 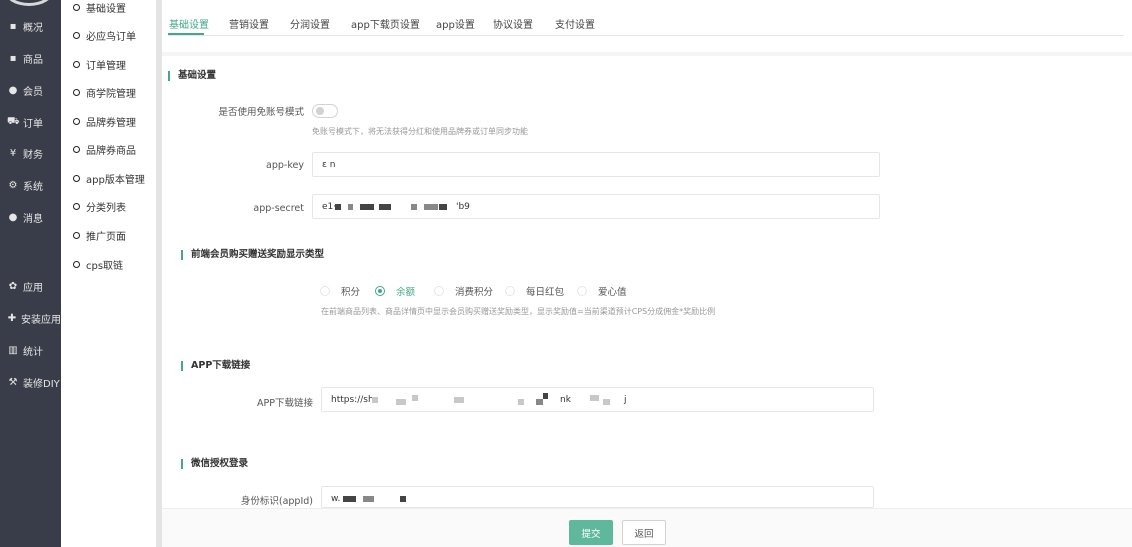 What do you see at coordinates (591, 532) in the screenshot?
I see `submit-button: 提交` at bounding box center [591, 532].